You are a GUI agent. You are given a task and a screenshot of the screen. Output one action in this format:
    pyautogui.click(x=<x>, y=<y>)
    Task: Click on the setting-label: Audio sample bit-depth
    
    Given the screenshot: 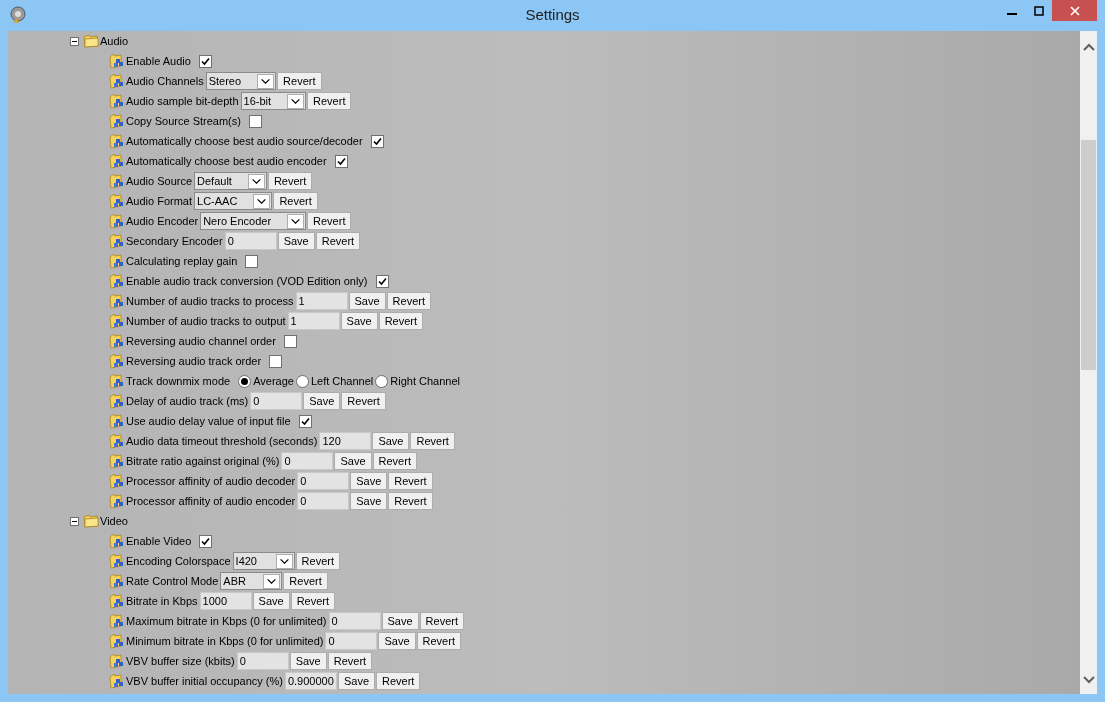 What is the action you would take?
    pyautogui.click(x=182, y=101)
    